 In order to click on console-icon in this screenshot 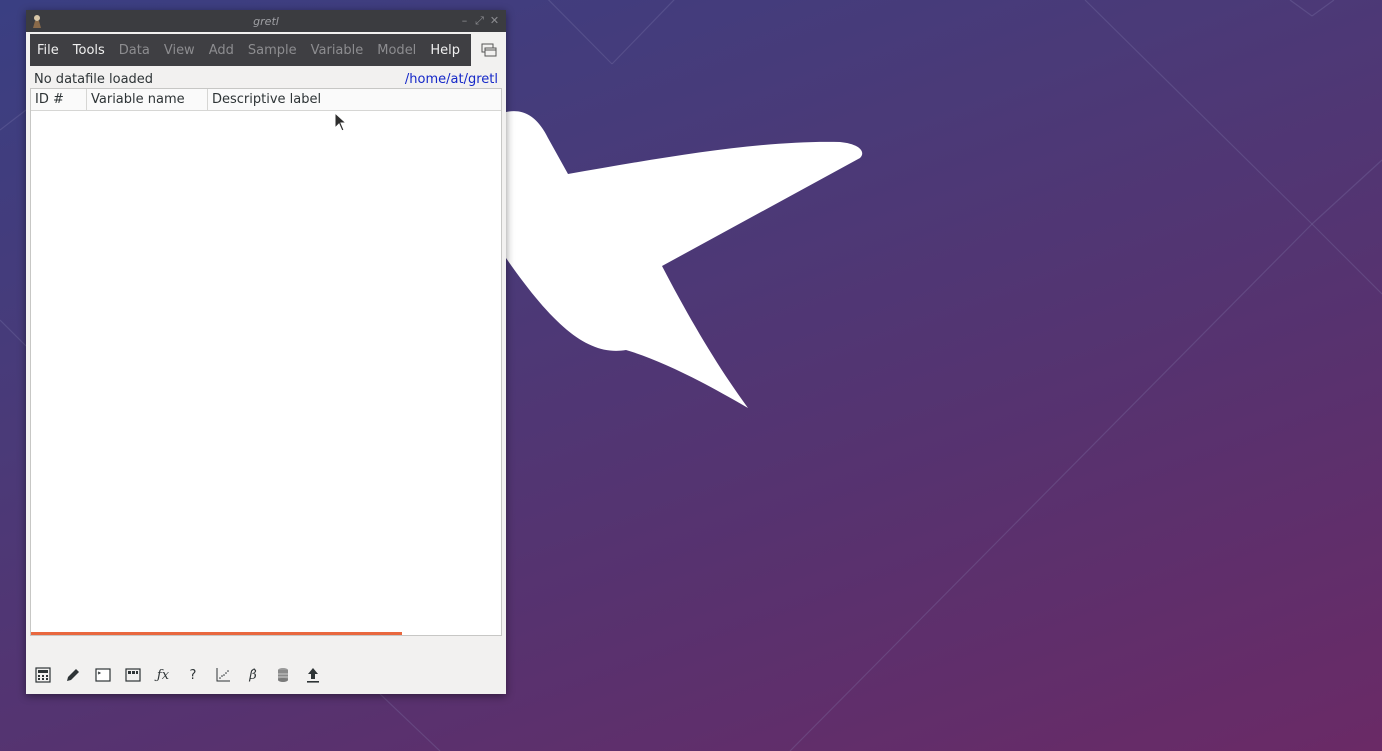, I will do `click(103, 675)`.